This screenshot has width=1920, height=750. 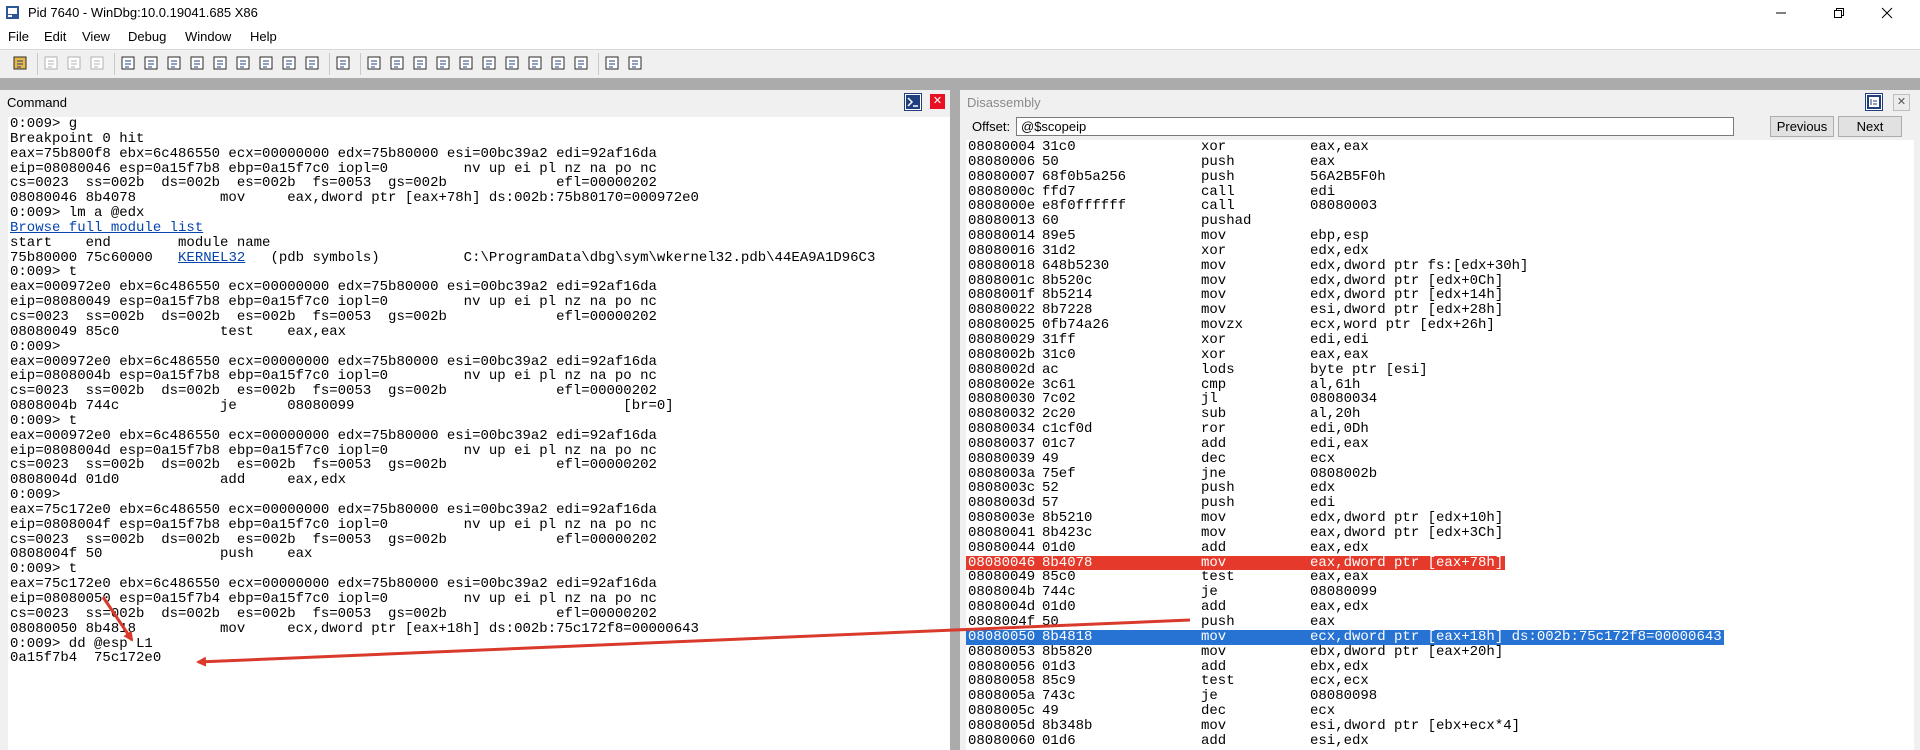 What do you see at coordinates (1339, 443) in the screenshot?
I see `disassembly-operands: edi,eax` at bounding box center [1339, 443].